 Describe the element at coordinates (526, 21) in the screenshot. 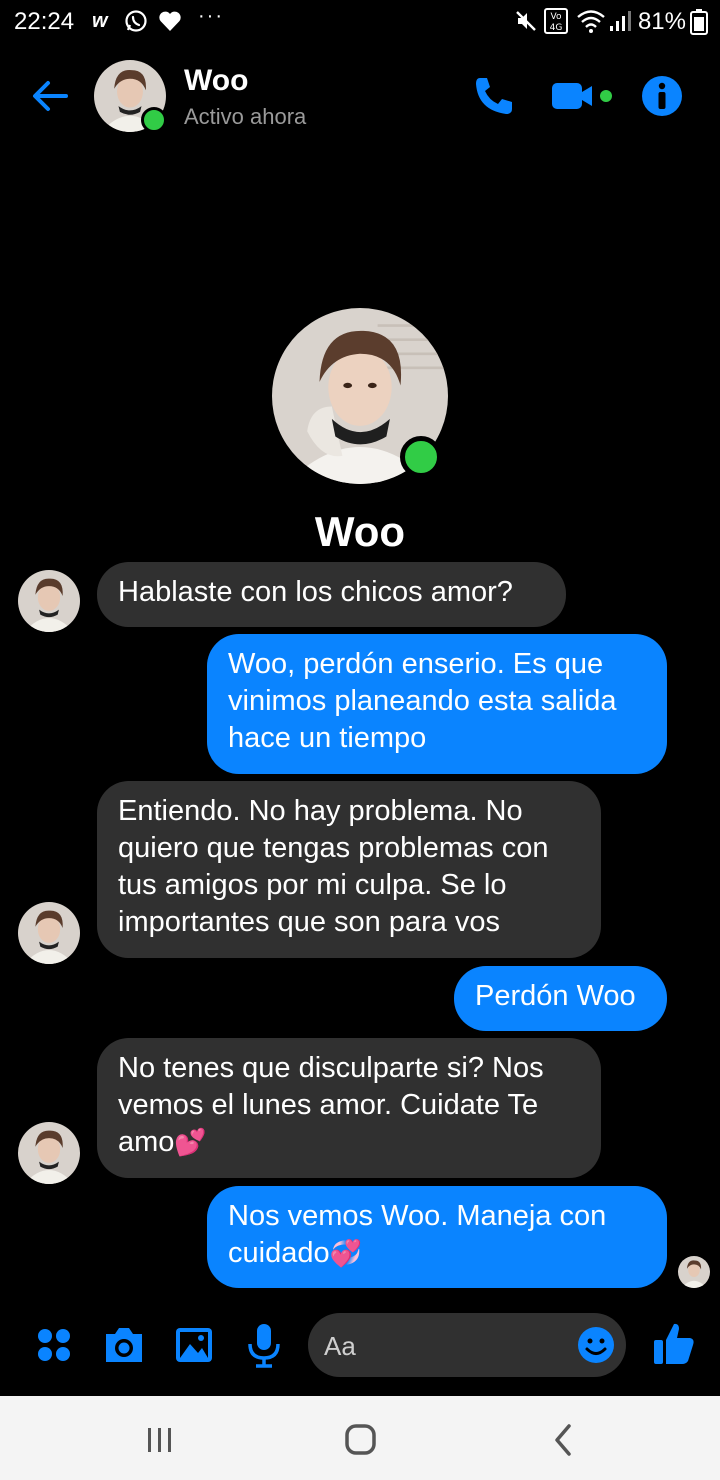

I see `mute-icon` at that location.